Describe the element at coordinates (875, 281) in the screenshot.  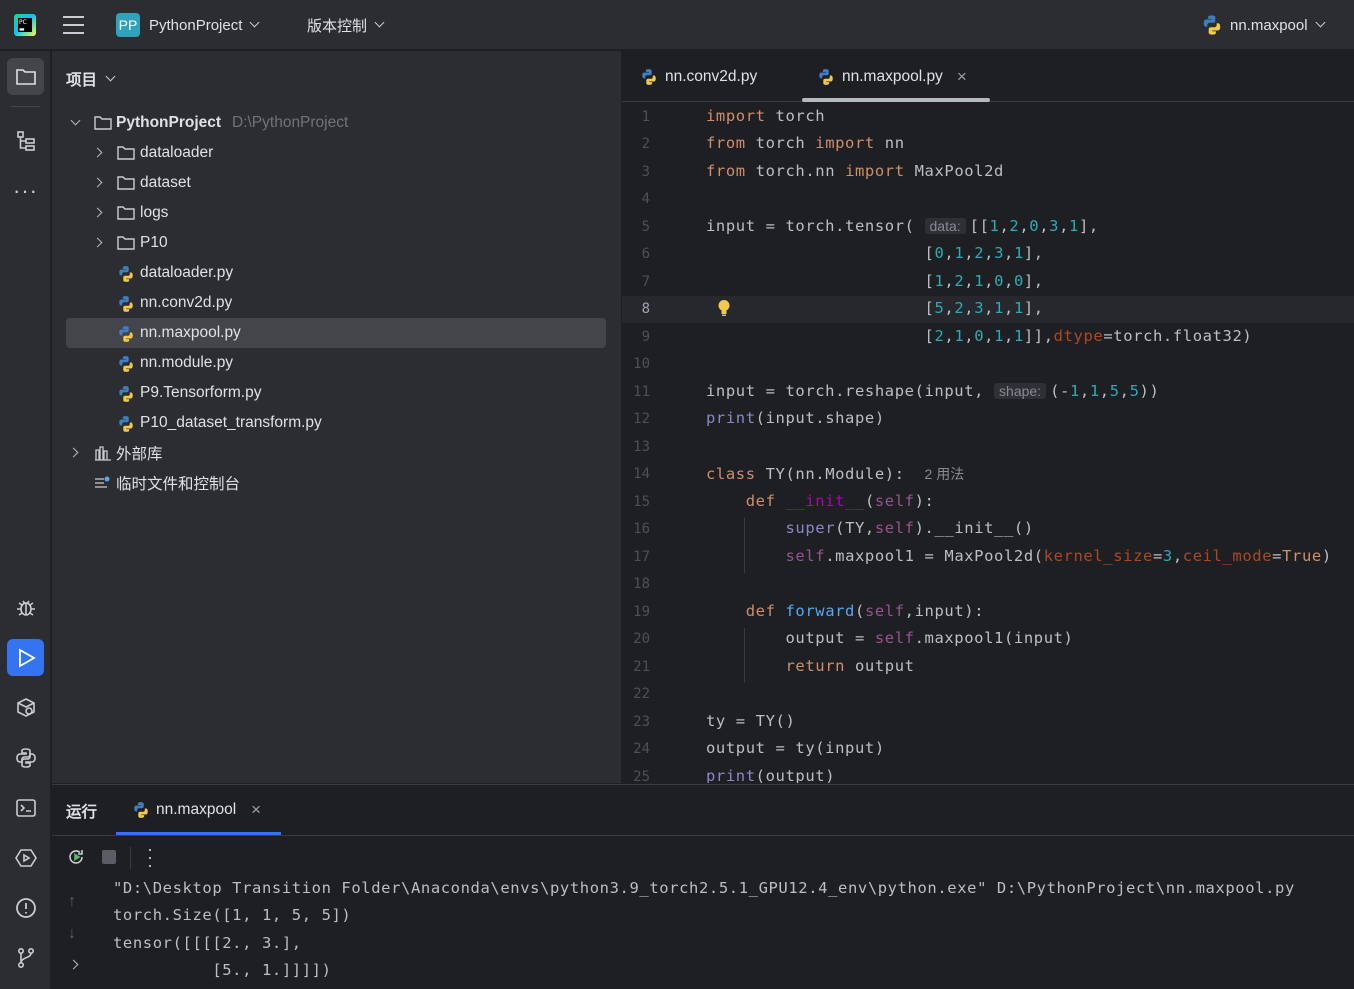
I see `code-line: [1,2,1,0,0],` at that location.